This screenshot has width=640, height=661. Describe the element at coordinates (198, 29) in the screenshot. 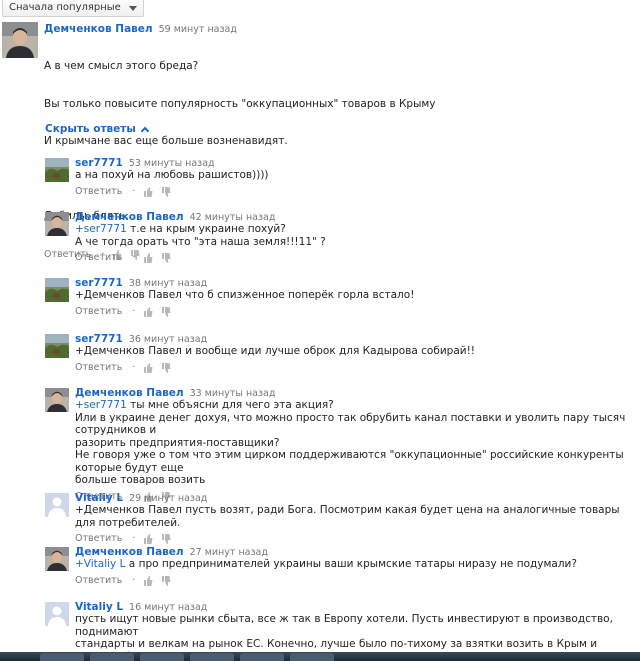

I see `comment-time: 59 минут назад` at that location.